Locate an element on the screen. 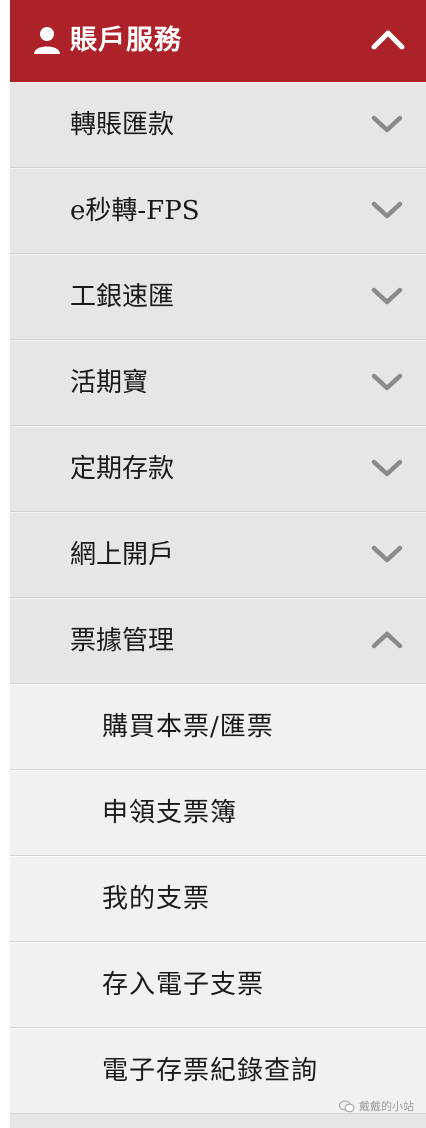 Image resolution: width=426 pixels, height=1128 pixels. wechat-icon is located at coordinates (347, 1106).